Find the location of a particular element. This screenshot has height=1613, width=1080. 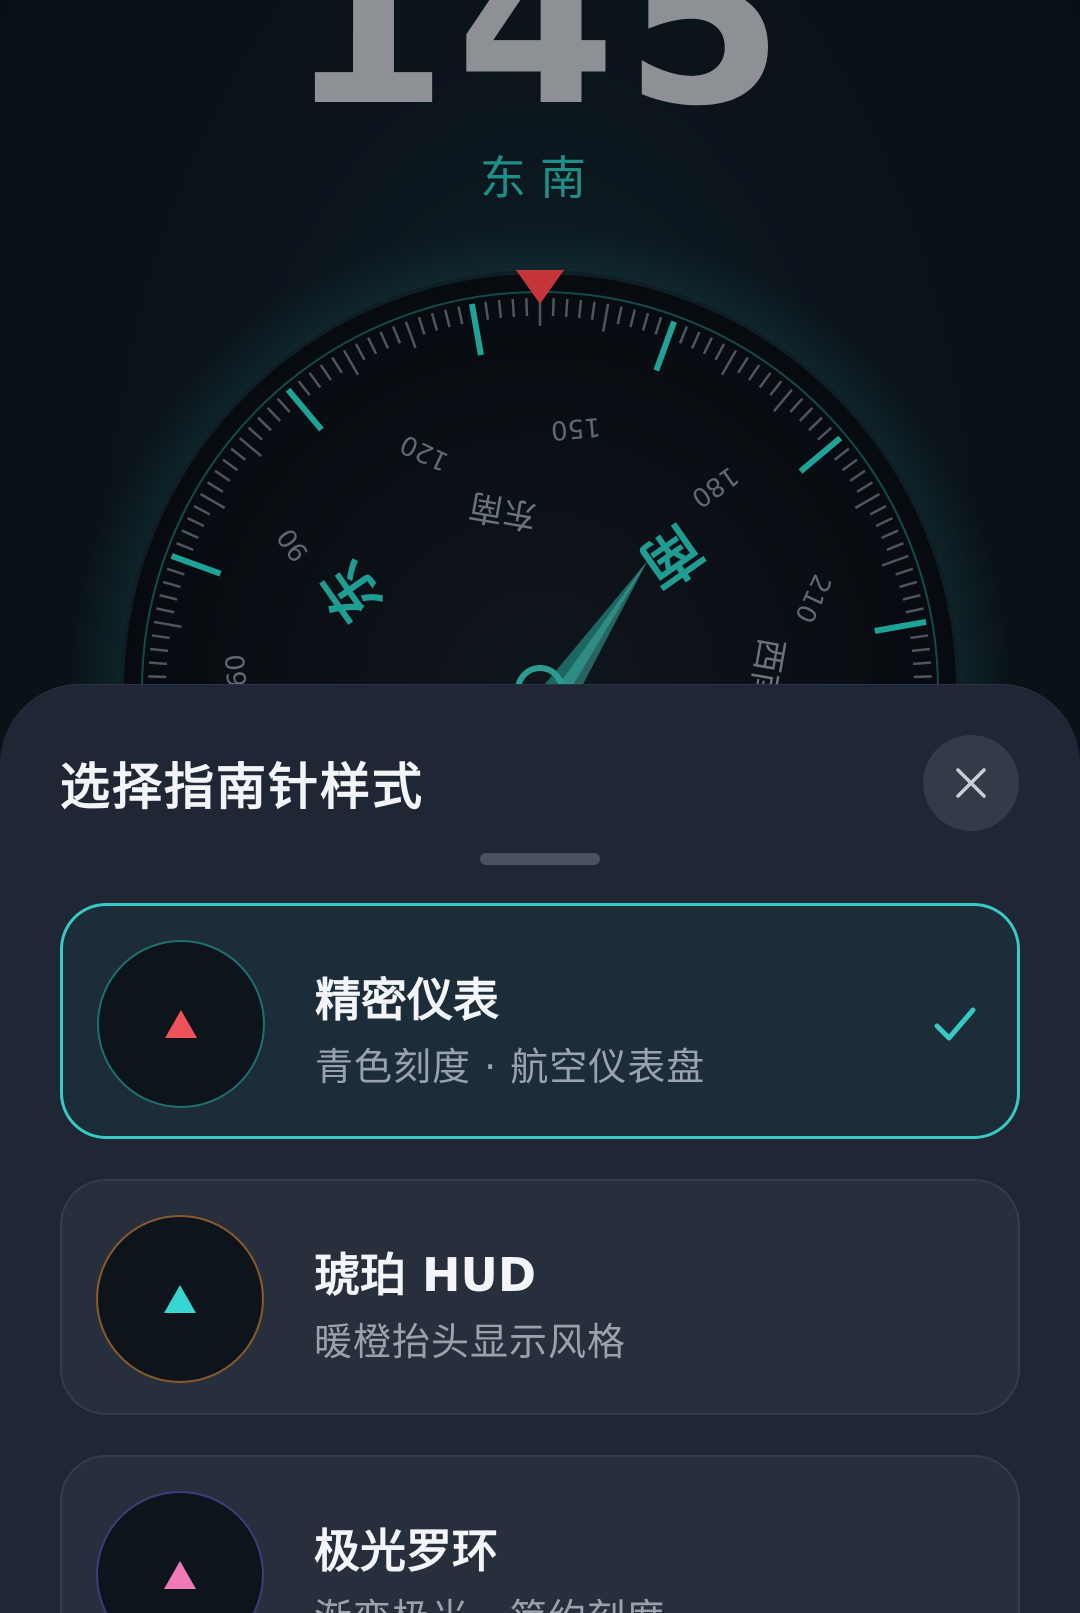

option-title: 琥珀 HUD is located at coordinates (425, 1275).